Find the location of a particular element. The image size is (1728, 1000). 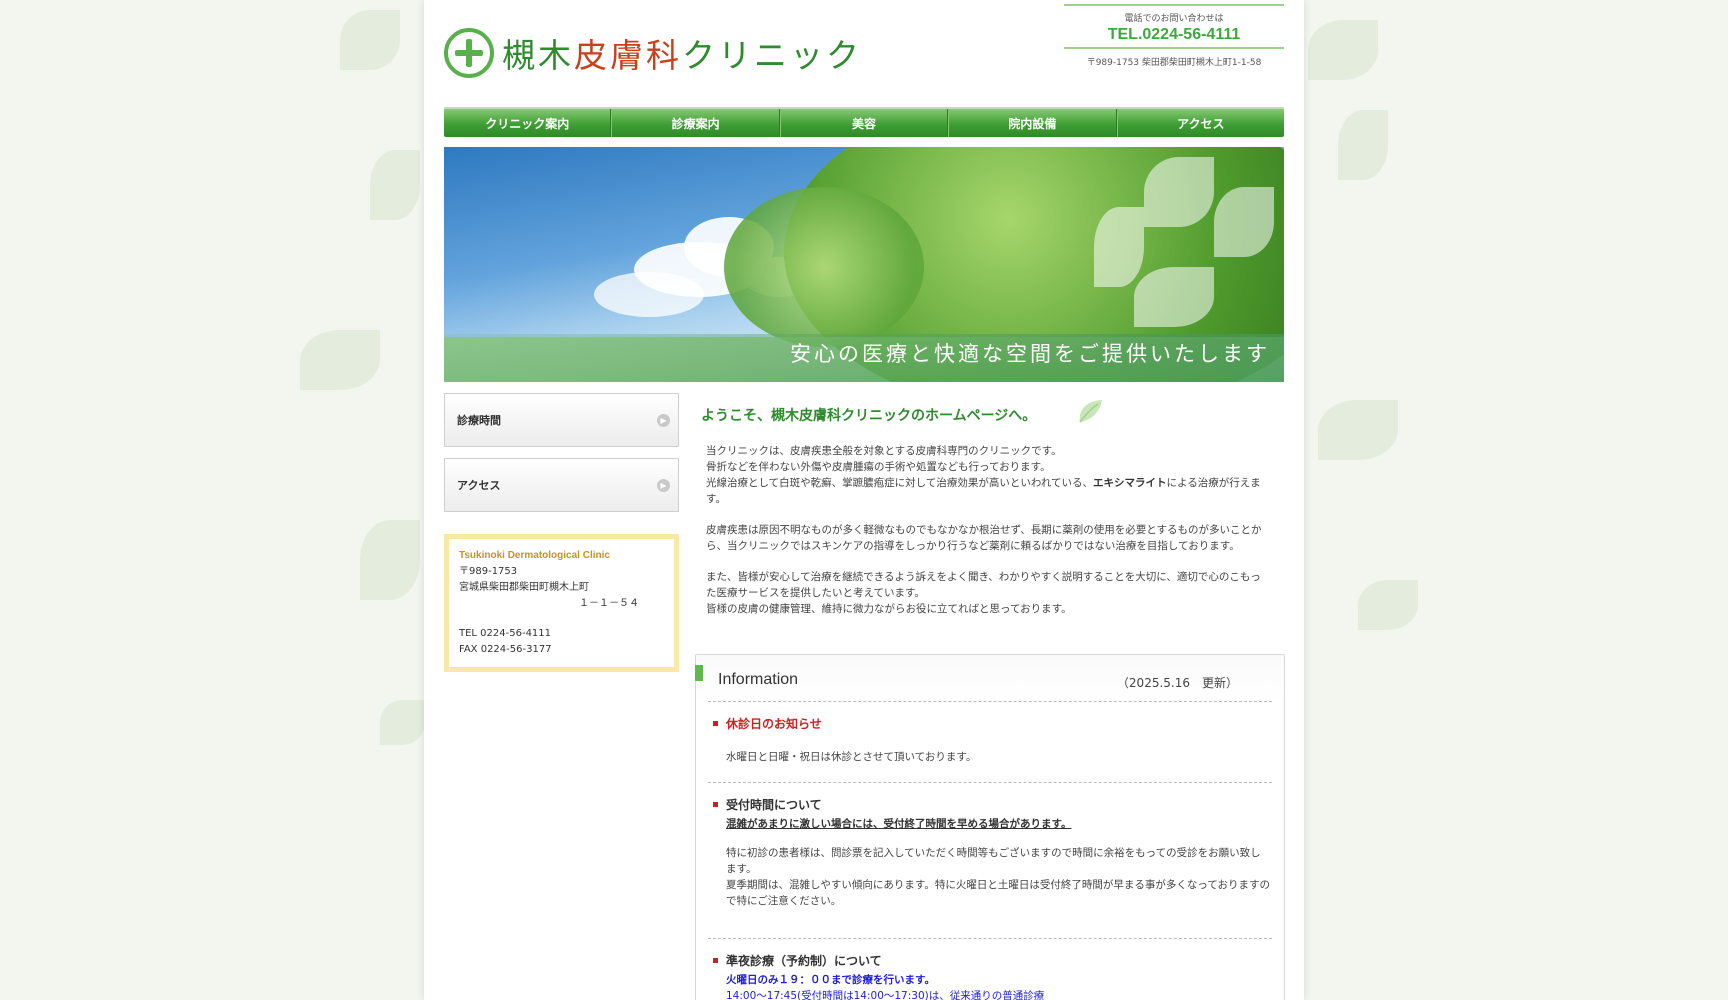

leaf-icon is located at coordinates (1090, 411).